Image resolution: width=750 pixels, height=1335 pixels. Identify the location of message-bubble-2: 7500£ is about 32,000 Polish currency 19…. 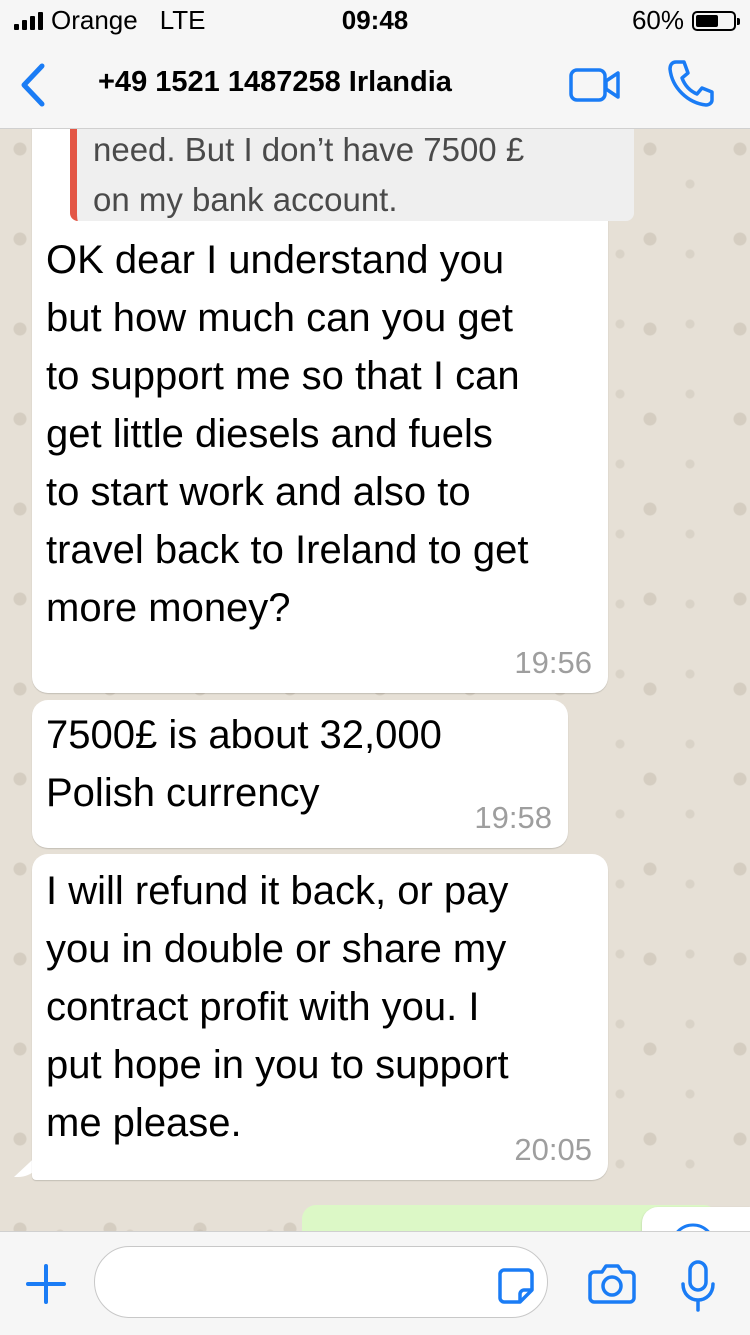
(300, 774).